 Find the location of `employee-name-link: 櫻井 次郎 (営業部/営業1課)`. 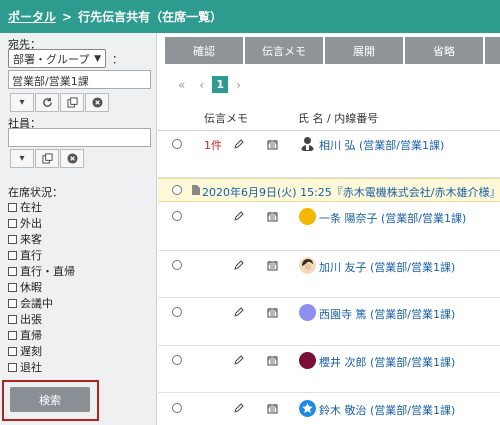

employee-name-link: 櫻井 次郎 (営業部/営業1課) is located at coordinates (387, 362).